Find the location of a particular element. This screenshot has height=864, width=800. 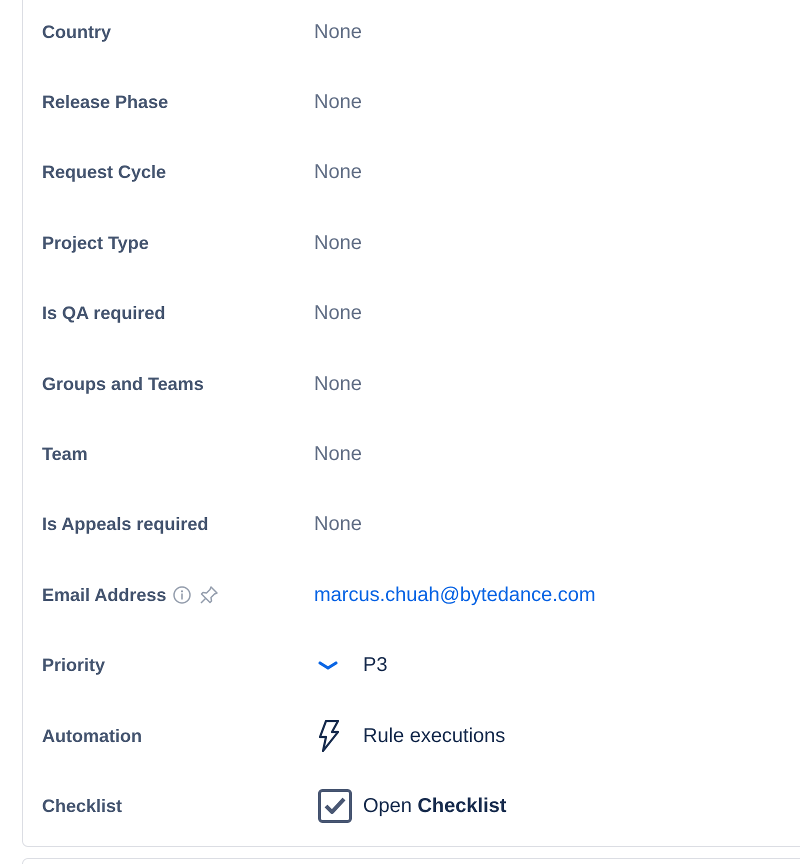

field-label: Email Address is located at coordinates (104, 595).